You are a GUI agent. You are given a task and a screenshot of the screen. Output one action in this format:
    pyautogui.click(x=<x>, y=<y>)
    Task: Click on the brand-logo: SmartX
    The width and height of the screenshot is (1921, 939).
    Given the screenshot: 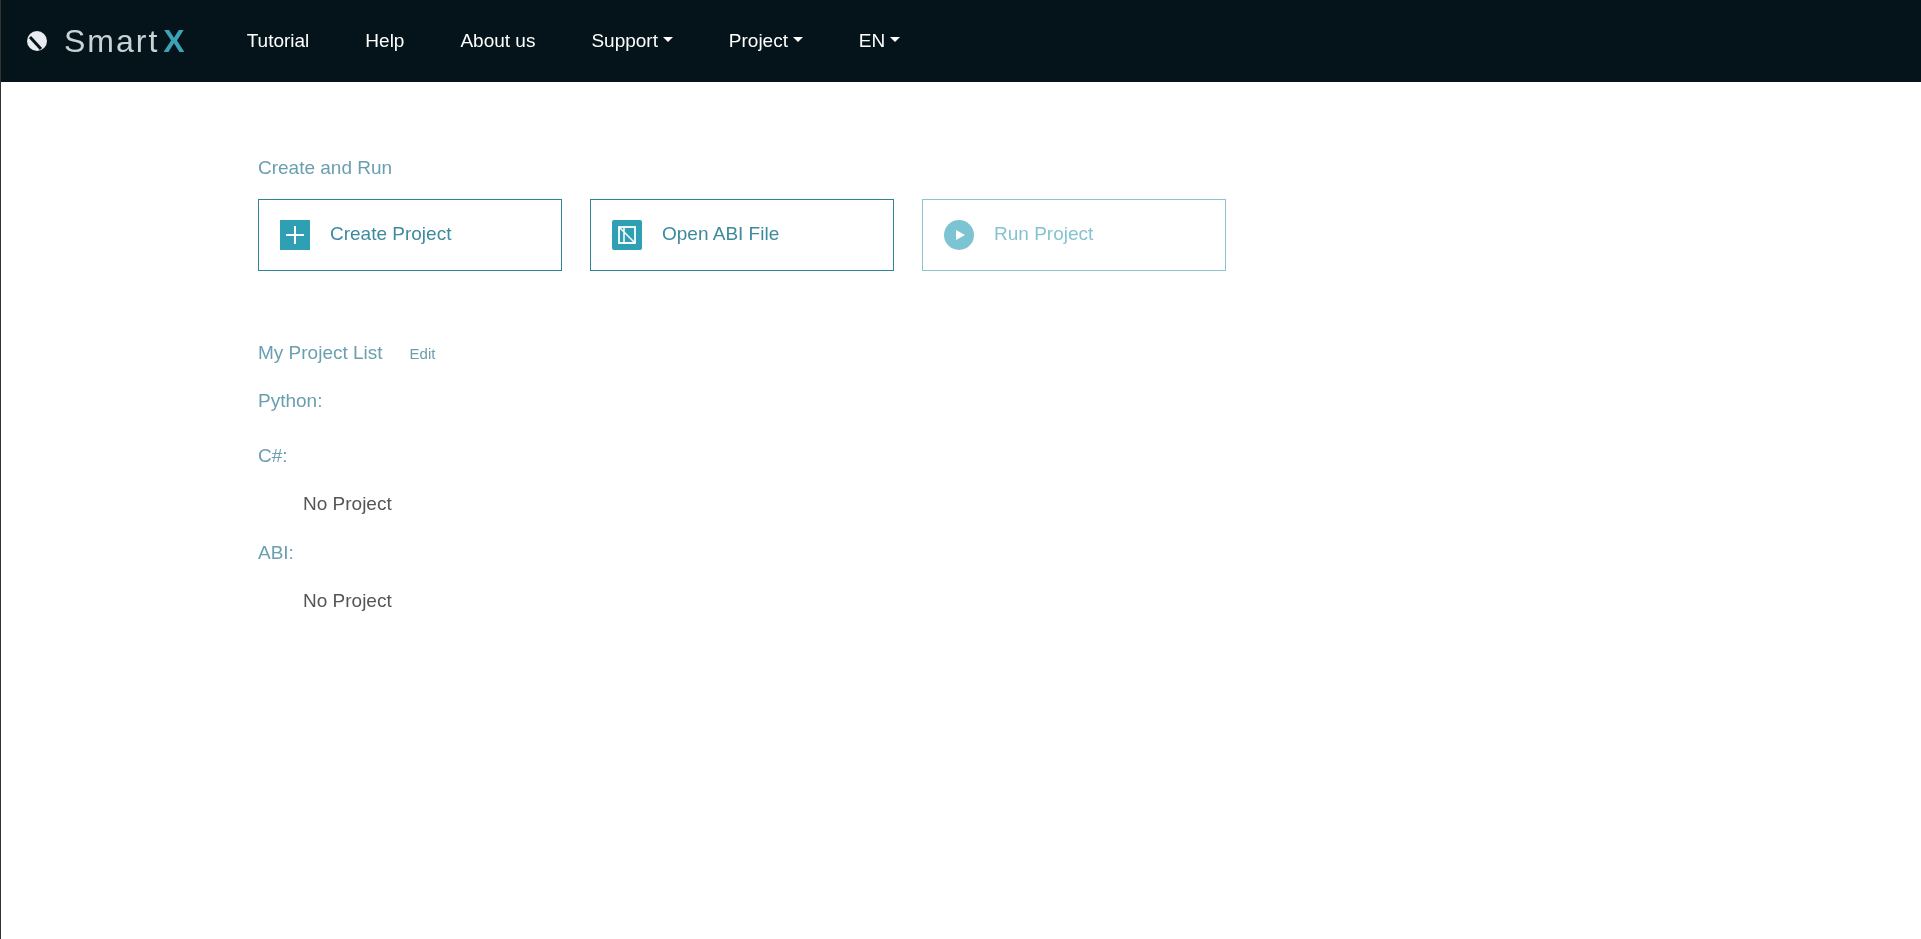 What is the action you would take?
    pyautogui.click(x=105, y=41)
    